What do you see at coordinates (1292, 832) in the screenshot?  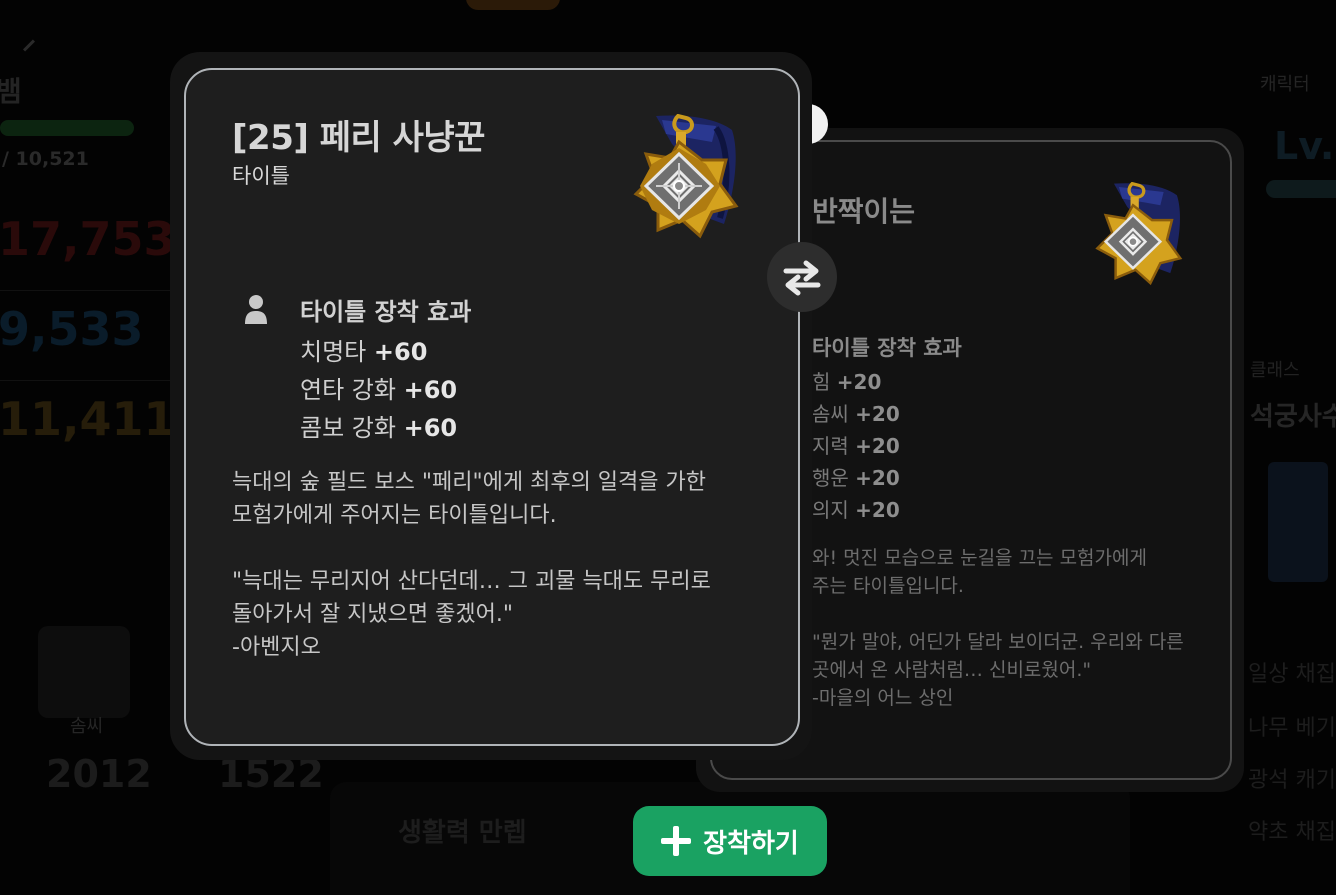 I see `background-list-item: 약초 채집` at bounding box center [1292, 832].